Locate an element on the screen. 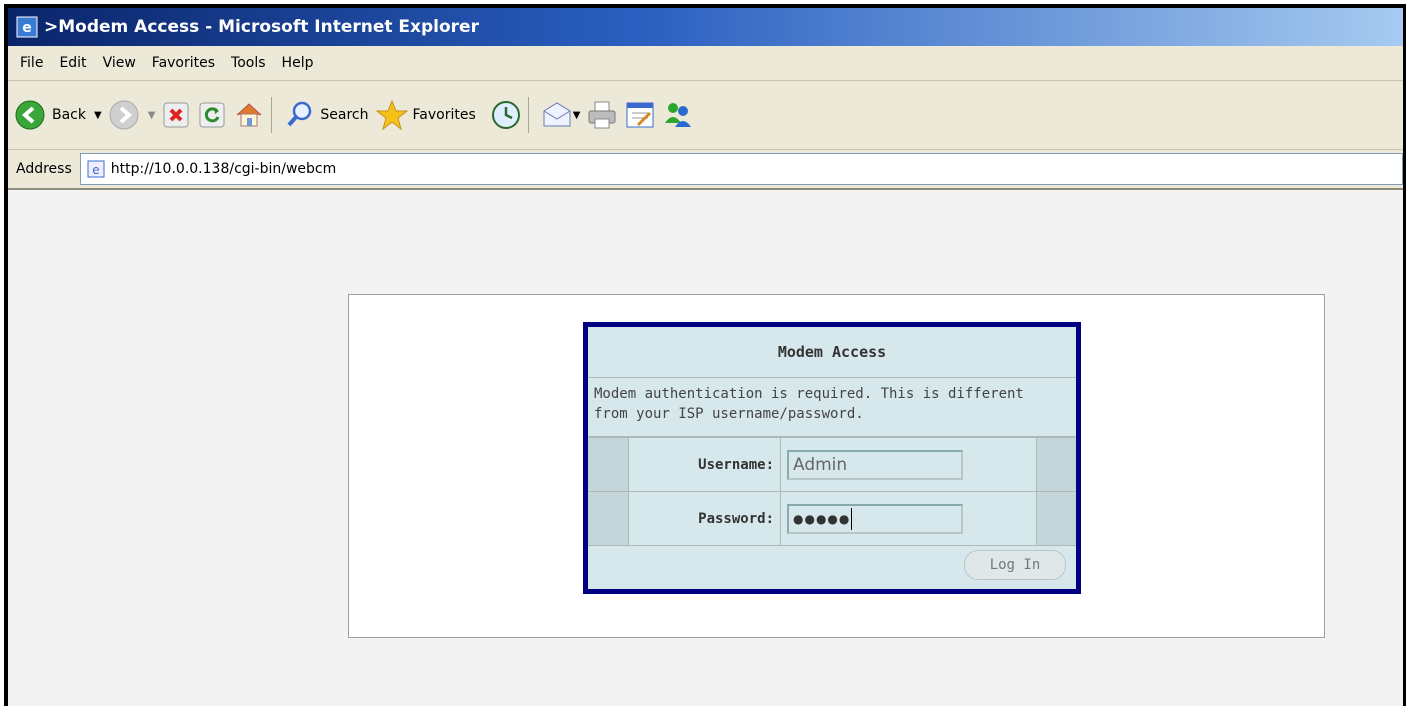  menu-file: File is located at coordinates (31, 63).